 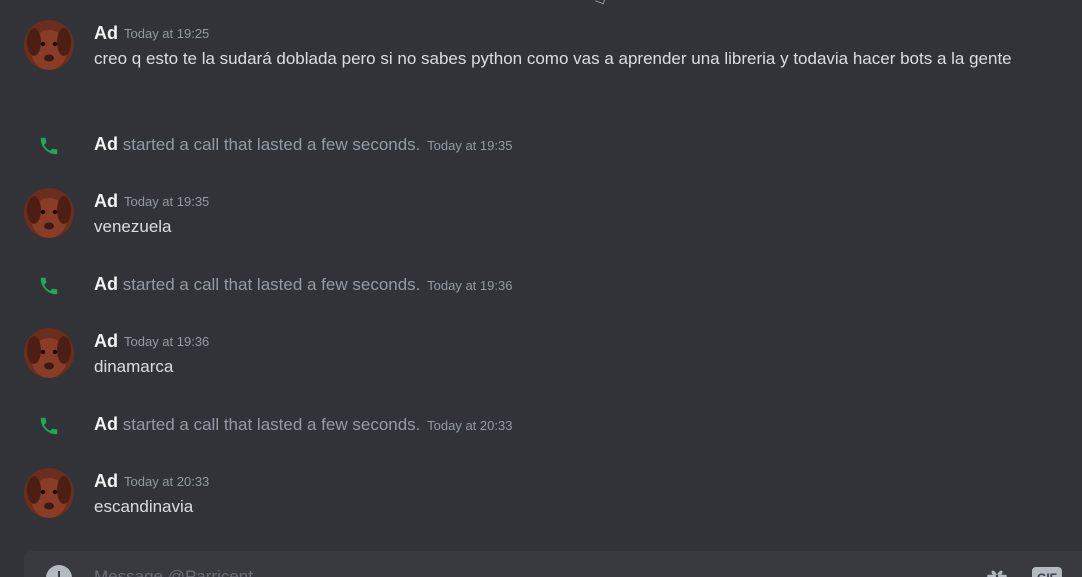 What do you see at coordinates (997, 571) in the screenshot?
I see `gift-icon` at bounding box center [997, 571].